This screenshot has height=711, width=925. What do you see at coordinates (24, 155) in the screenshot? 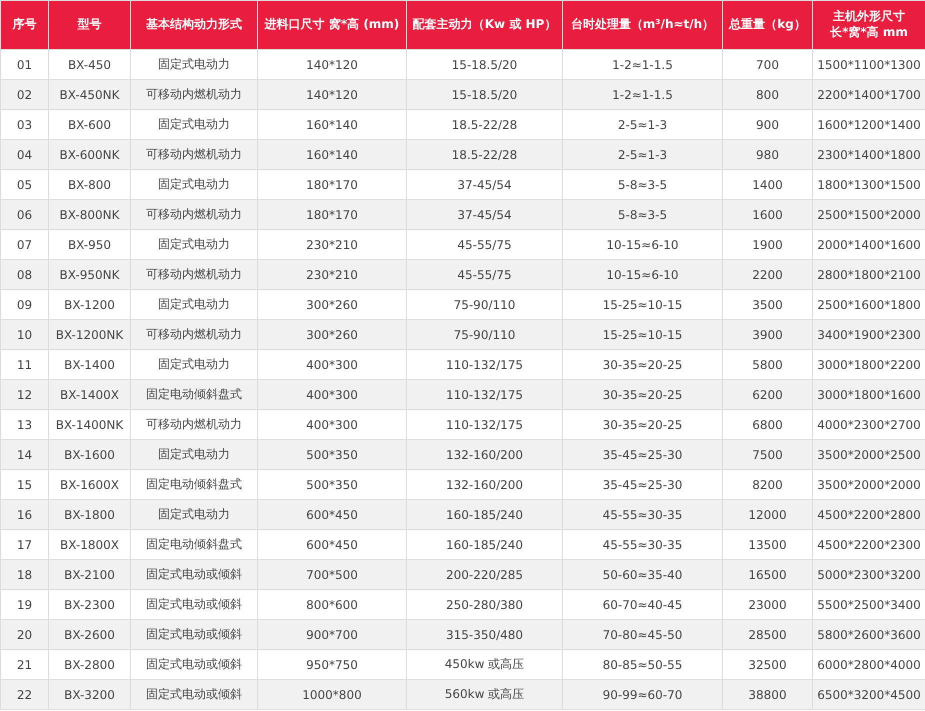
I see `table-cell: 04` at bounding box center [24, 155].